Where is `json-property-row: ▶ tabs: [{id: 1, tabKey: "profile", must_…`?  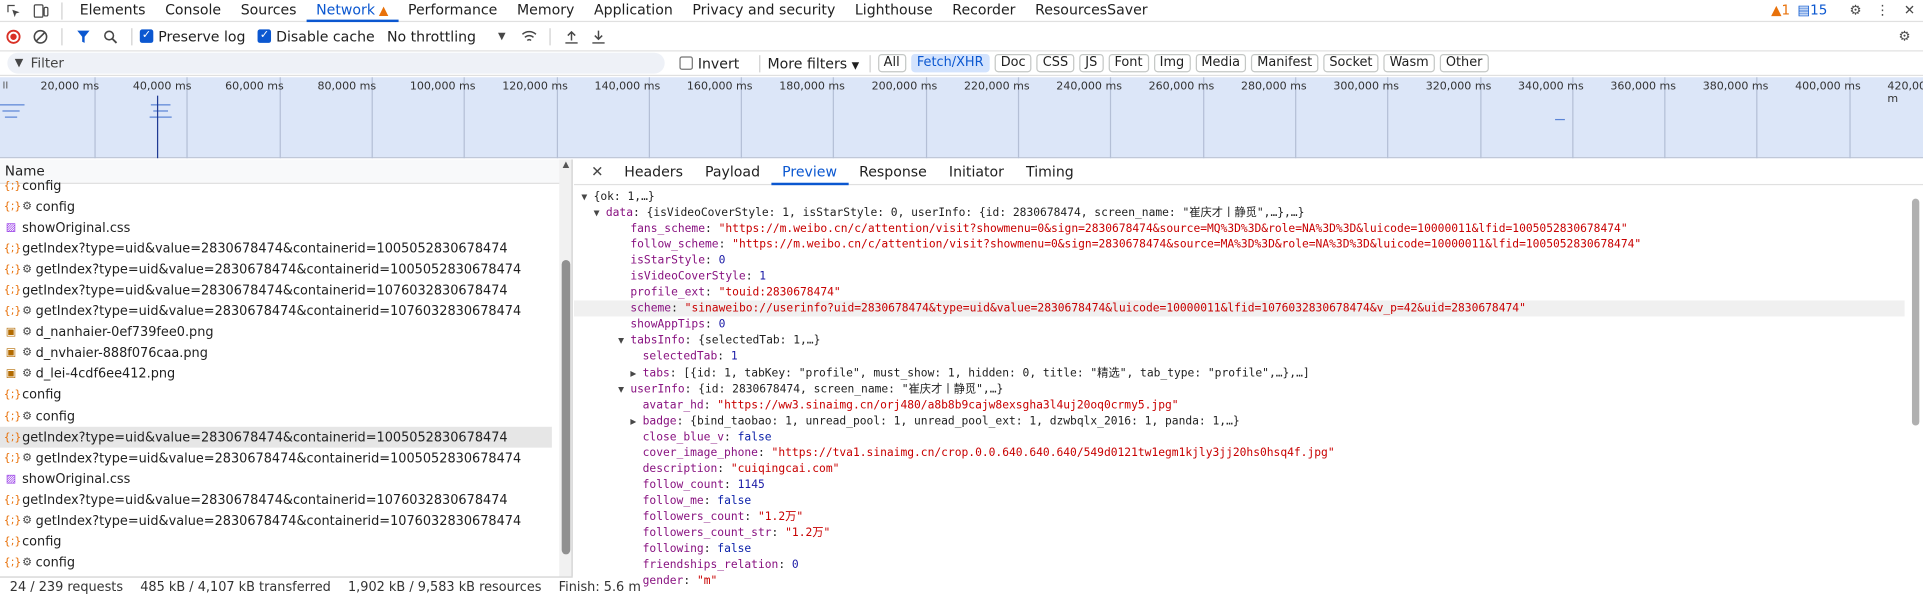
json-property-row: ▶ tabs: [{id: 1, tabKey: "profile", must_… is located at coordinates (1239, 373).